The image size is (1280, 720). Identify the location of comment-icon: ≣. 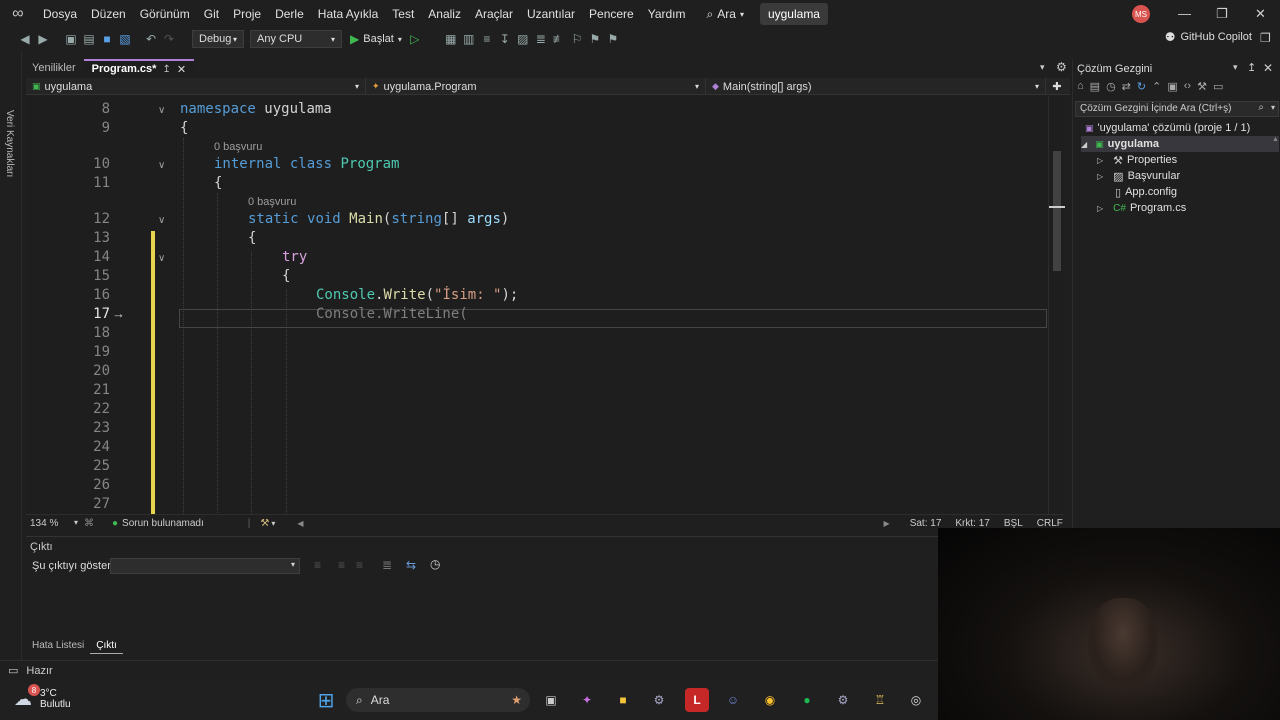
(541, 39).